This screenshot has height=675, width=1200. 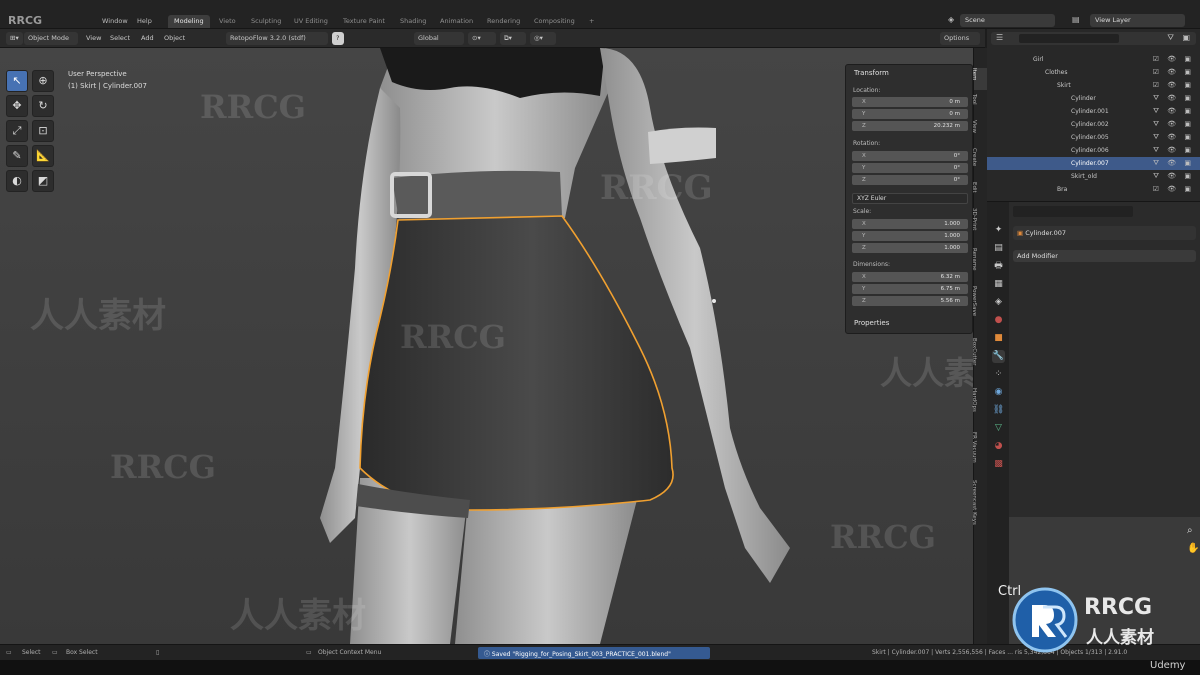 I want to click on scene-tab-icon: ◈, so click(x=998, y=302).